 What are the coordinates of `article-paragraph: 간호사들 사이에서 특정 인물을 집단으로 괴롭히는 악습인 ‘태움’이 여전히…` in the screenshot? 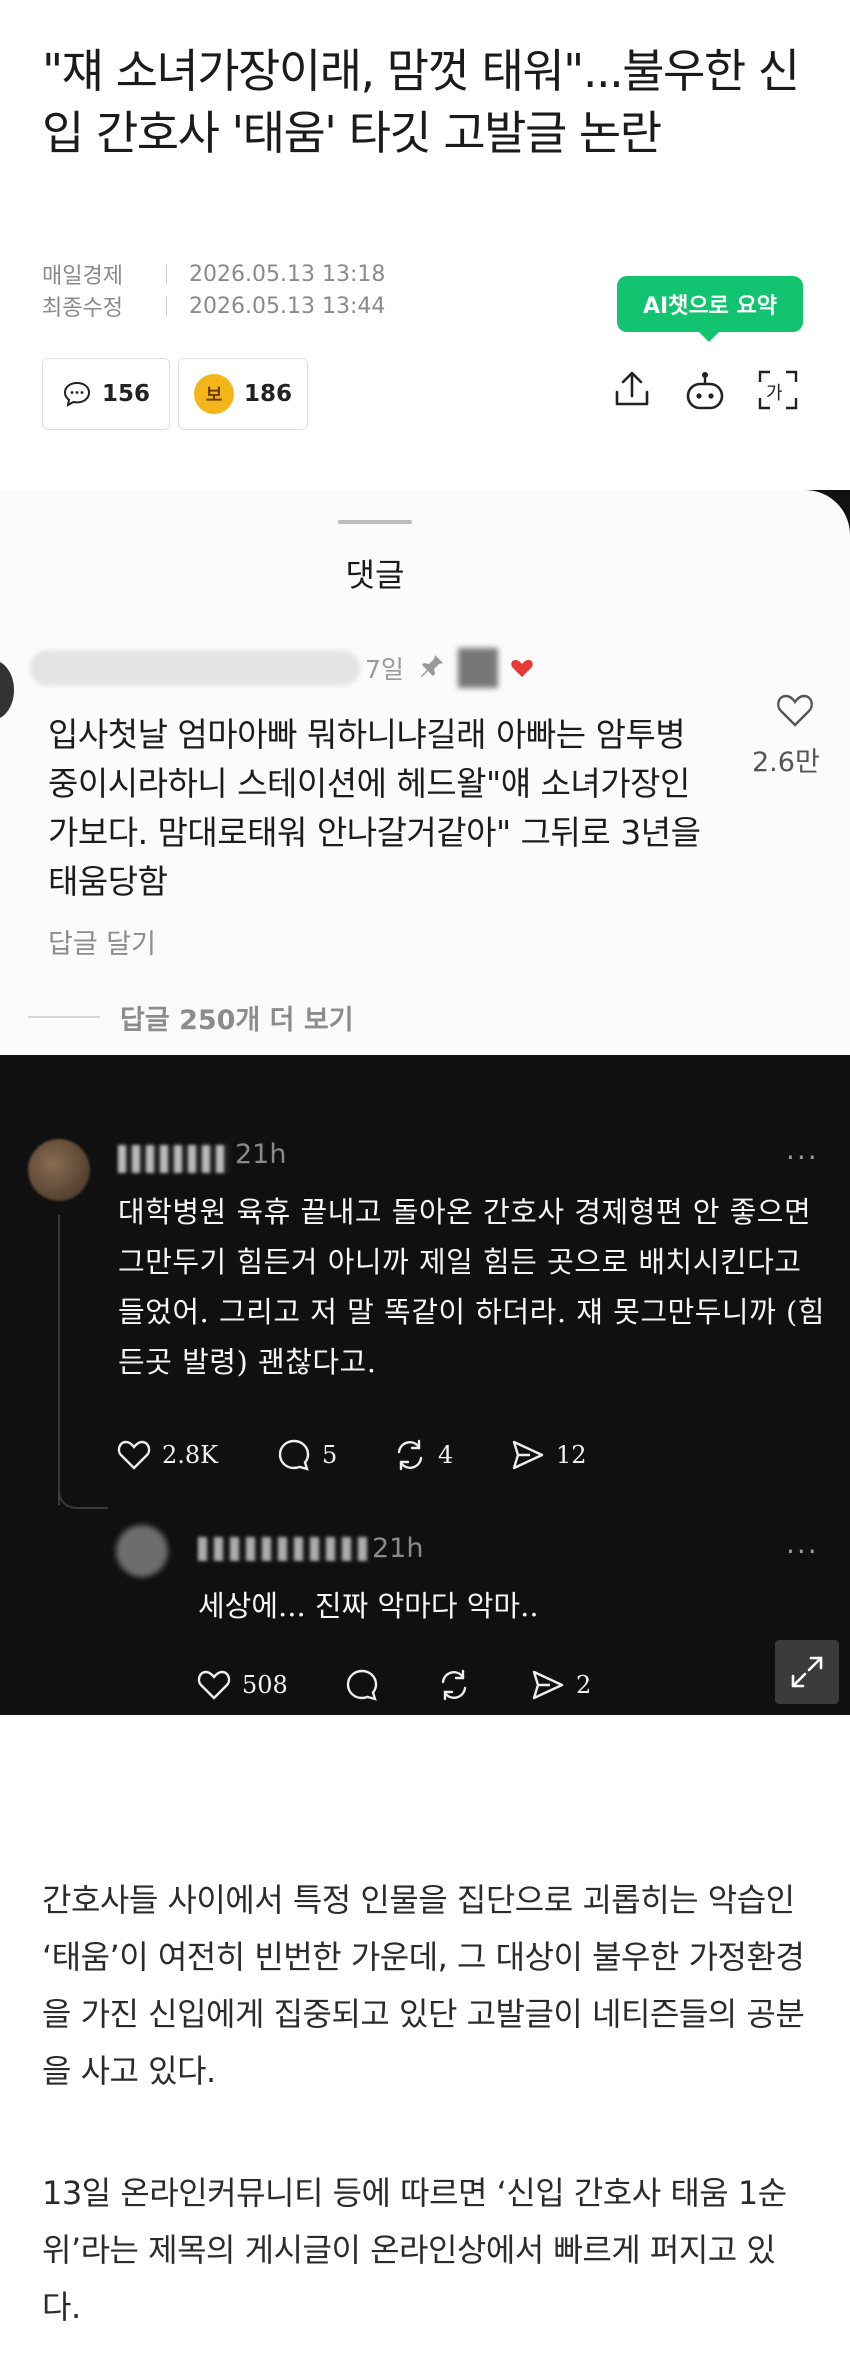 It's located at (423, 1985).